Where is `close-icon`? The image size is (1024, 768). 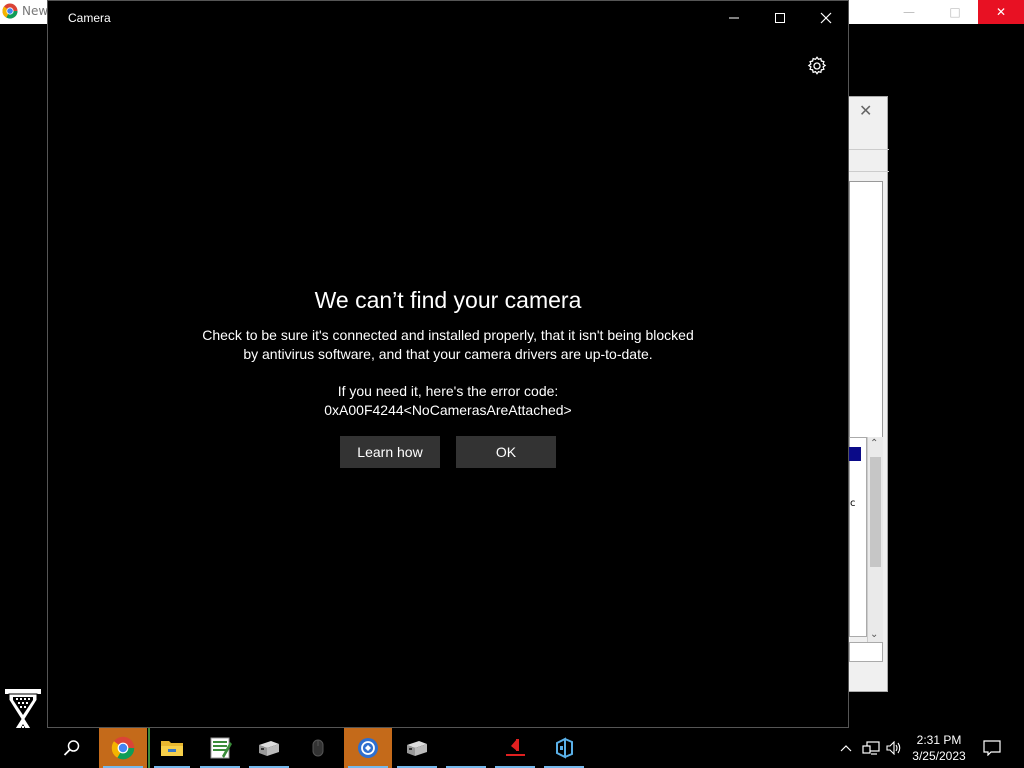
close-icon is located at coordinates (826, 18).